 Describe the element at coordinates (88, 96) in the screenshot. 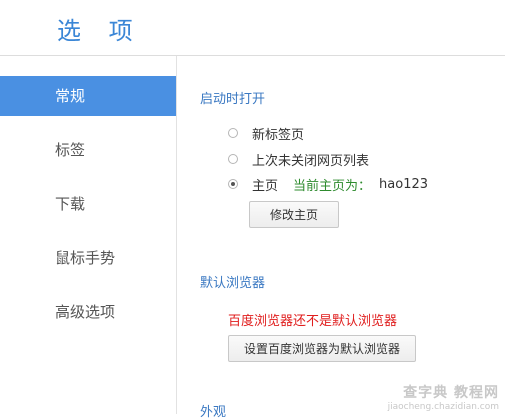

I see `sidebar-item-general: 常规` at that location.